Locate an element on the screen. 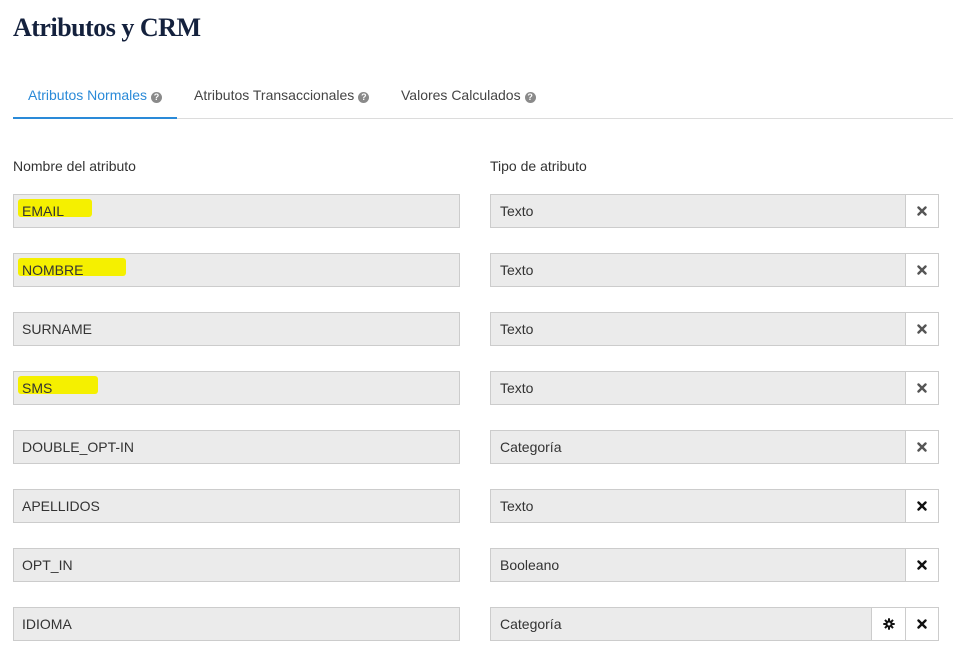  tab-valores-calculados: Valores Calculados? is located at coordinates (468, 98).